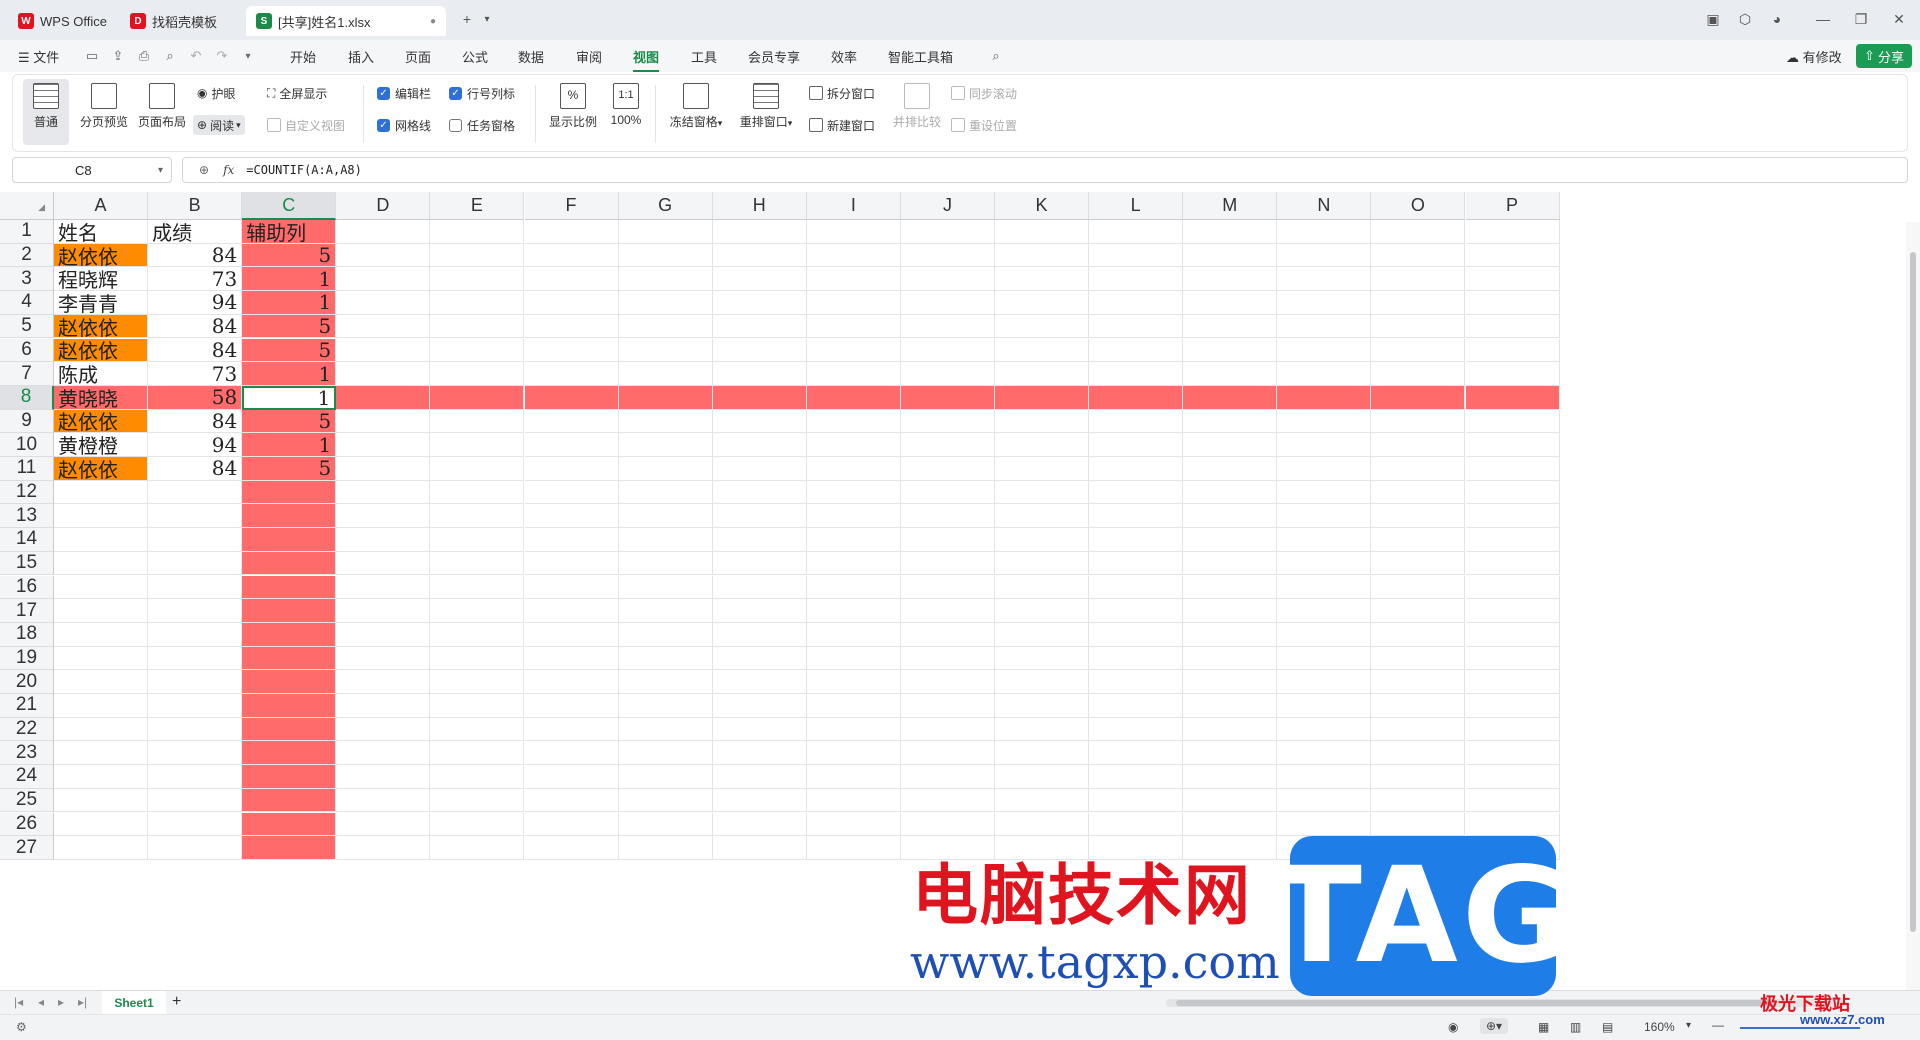 The height and width of the screenshot is (1040, 1920). What do you see at coordinates (571, 800) in the screenshot?
I see `cell-f25` at bounding box center [571, 800].